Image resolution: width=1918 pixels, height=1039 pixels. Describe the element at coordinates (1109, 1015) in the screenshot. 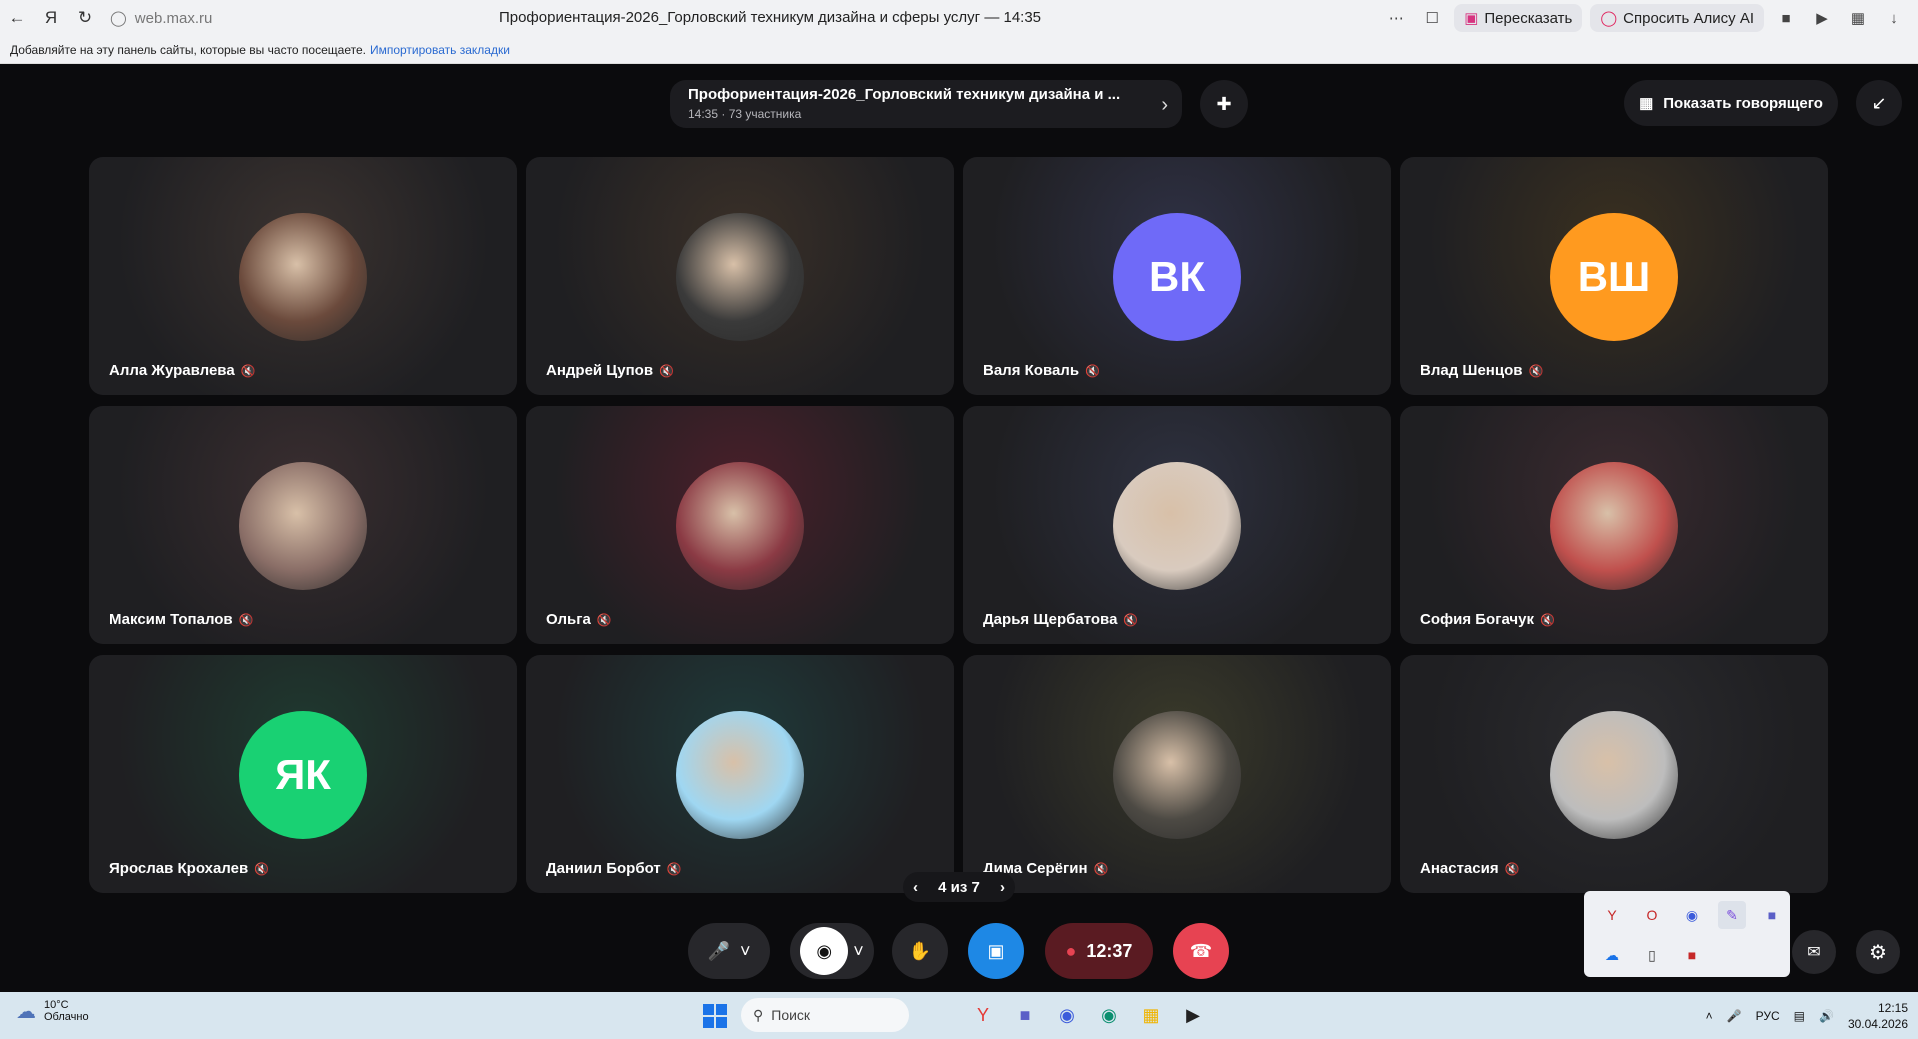

I see `edge-icon: ◉` at that location.